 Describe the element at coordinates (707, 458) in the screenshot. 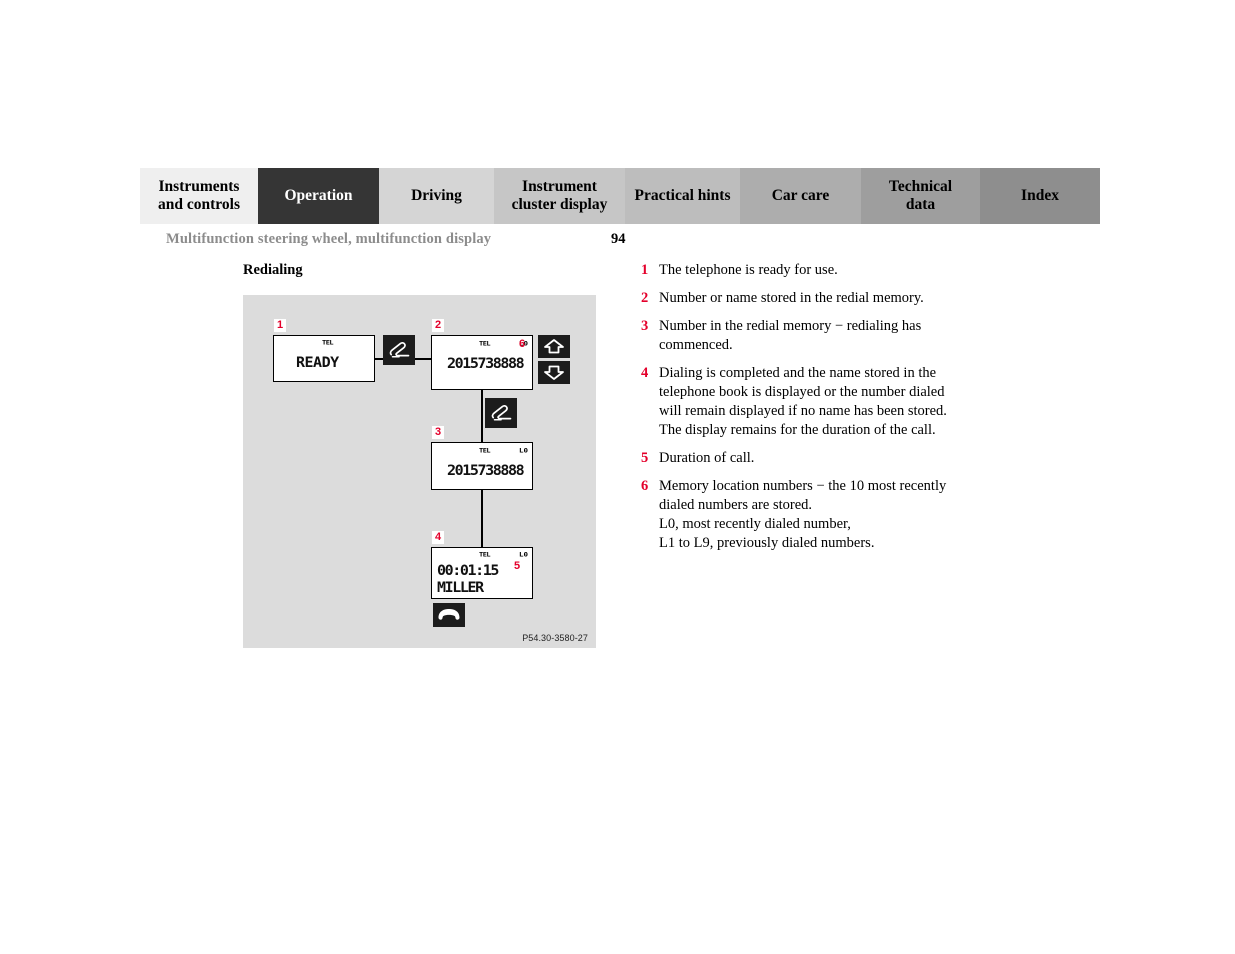

I see `legend-text: Duration of call.` at that location.